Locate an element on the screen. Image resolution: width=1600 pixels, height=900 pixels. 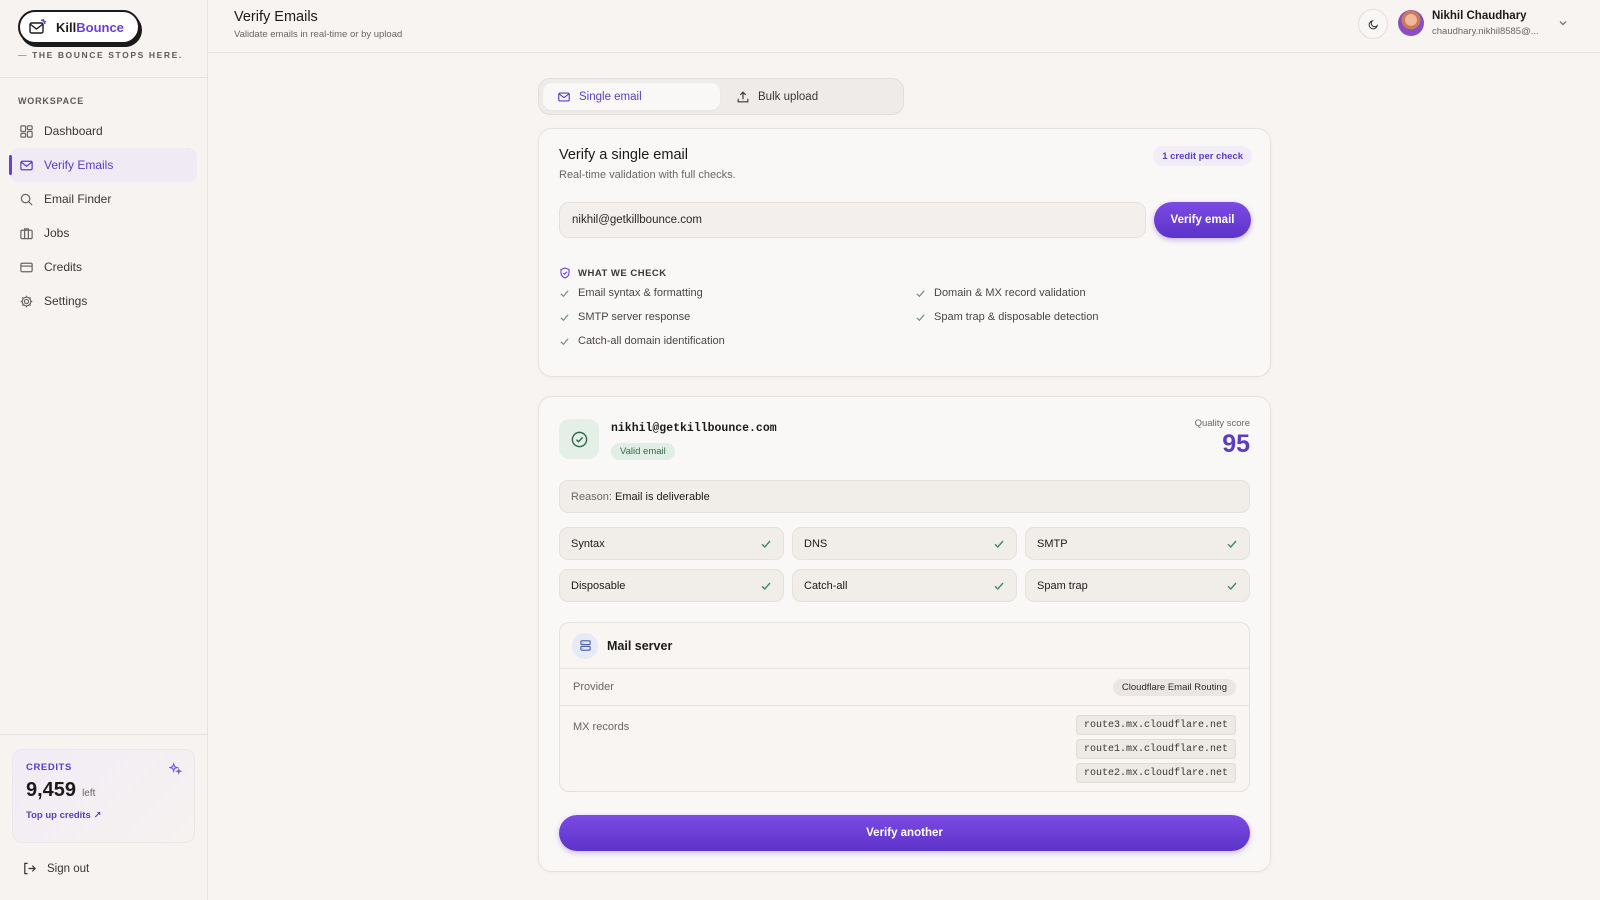
logout-icon is located at coordinates (29, 868).